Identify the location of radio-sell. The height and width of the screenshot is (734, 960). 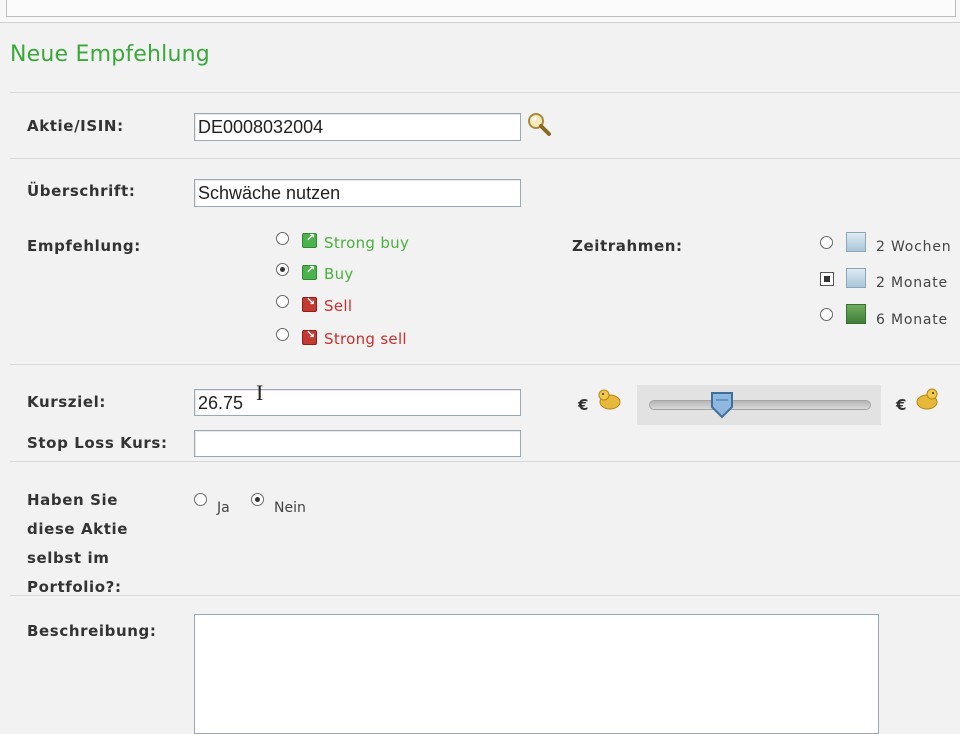
(282, 301).